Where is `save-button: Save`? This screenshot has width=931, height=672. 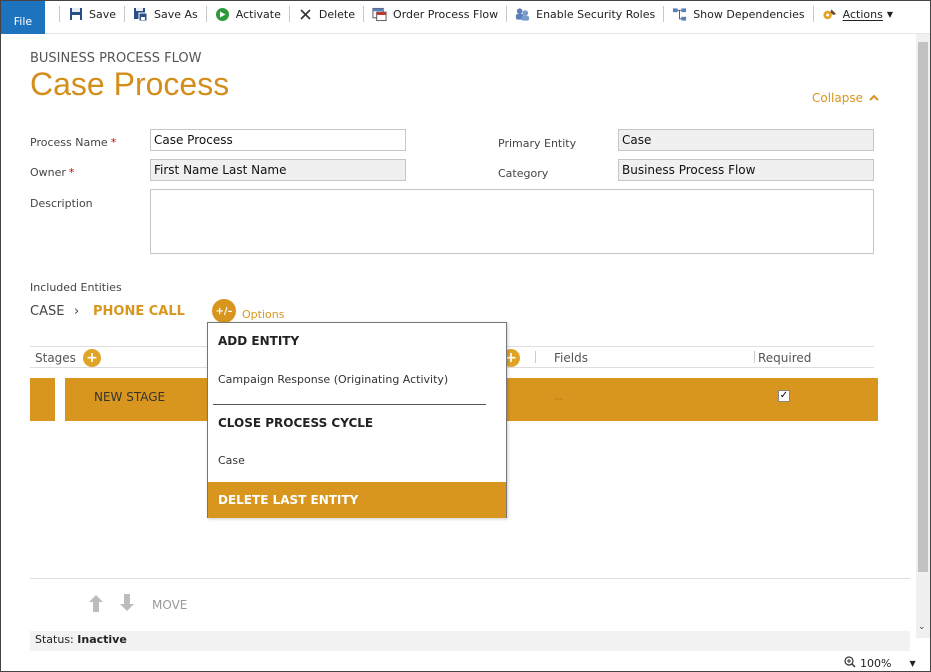
save-button: Save is located at coordinates (92, 14).